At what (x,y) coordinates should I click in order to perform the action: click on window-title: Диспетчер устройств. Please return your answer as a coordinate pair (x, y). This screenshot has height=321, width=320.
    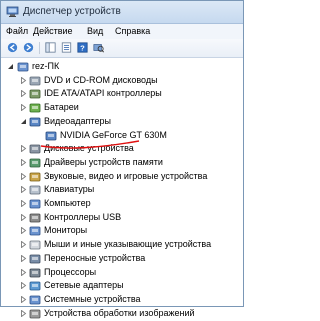
    Looking at the image, I should click on (72, 11).